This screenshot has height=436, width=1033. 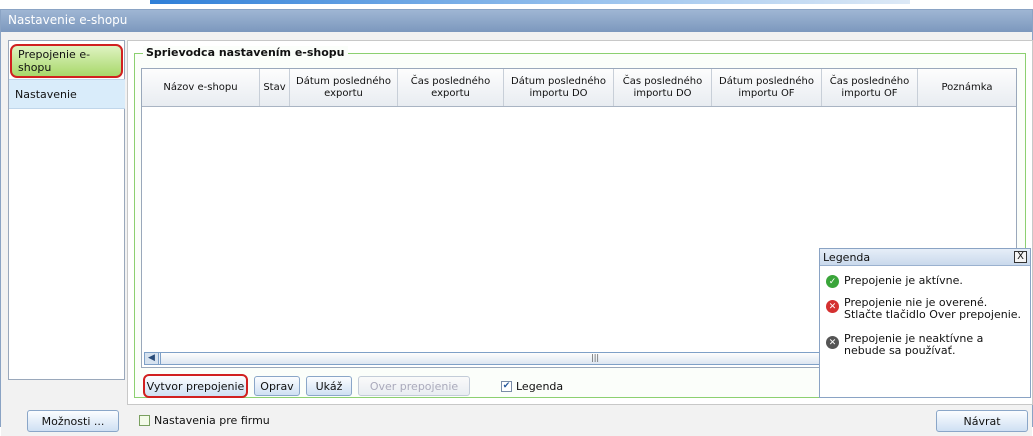 What do you see at coordinates (767, 87) in the screenshot?
I see `column-header: Dátum posledného importu OF` at bounding box center [767, 87].